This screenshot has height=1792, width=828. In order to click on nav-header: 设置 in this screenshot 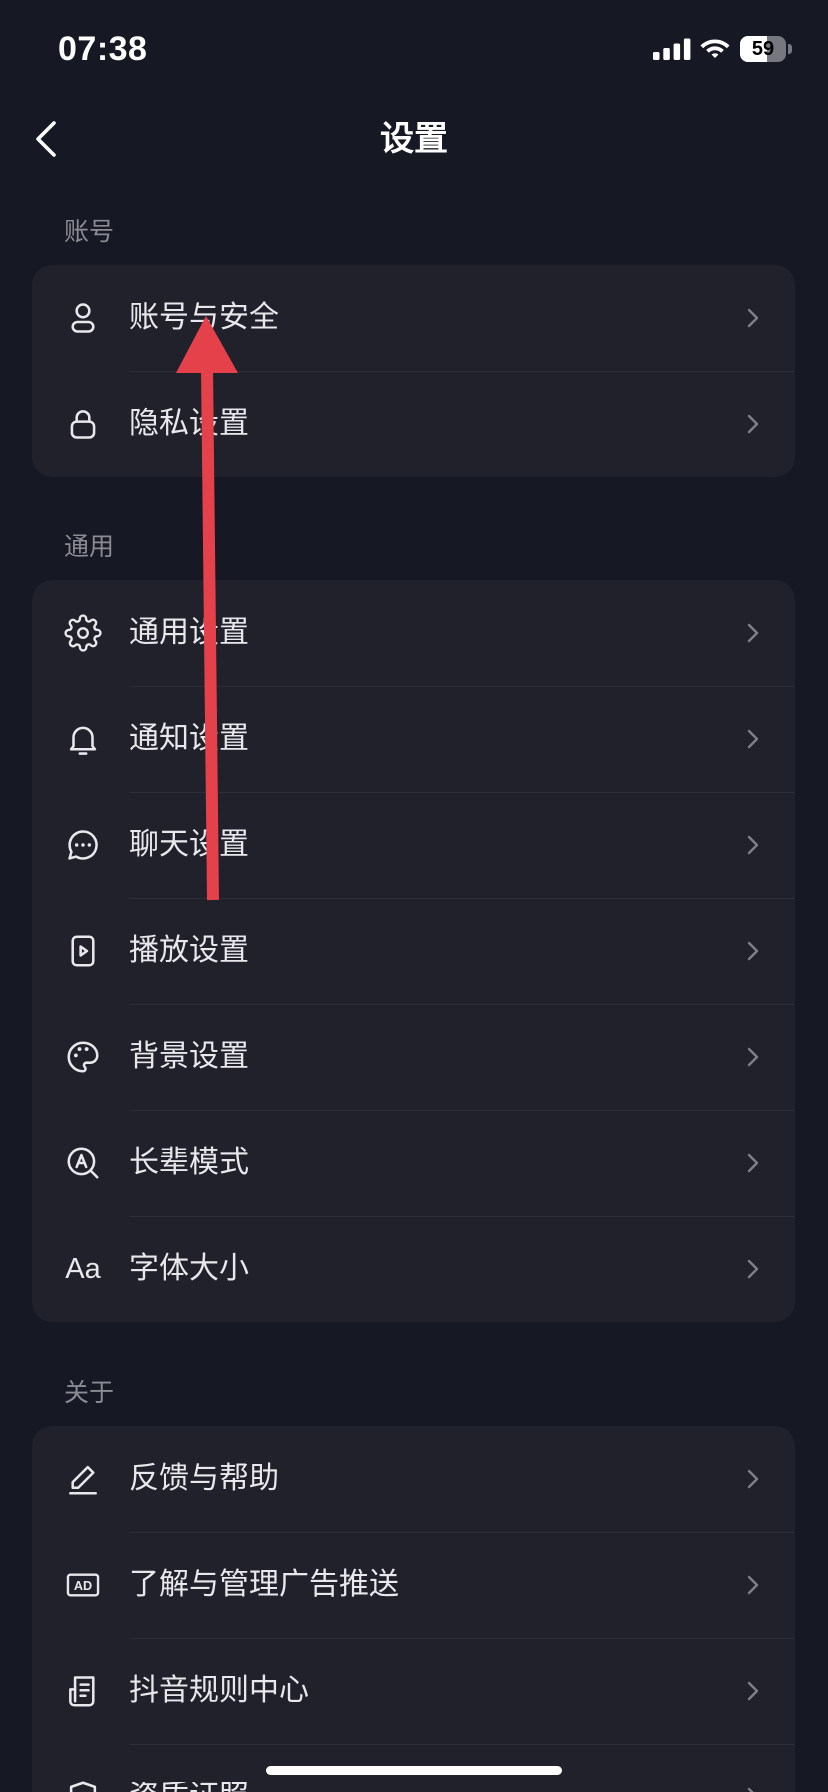, I will do `click(414, 139)`.